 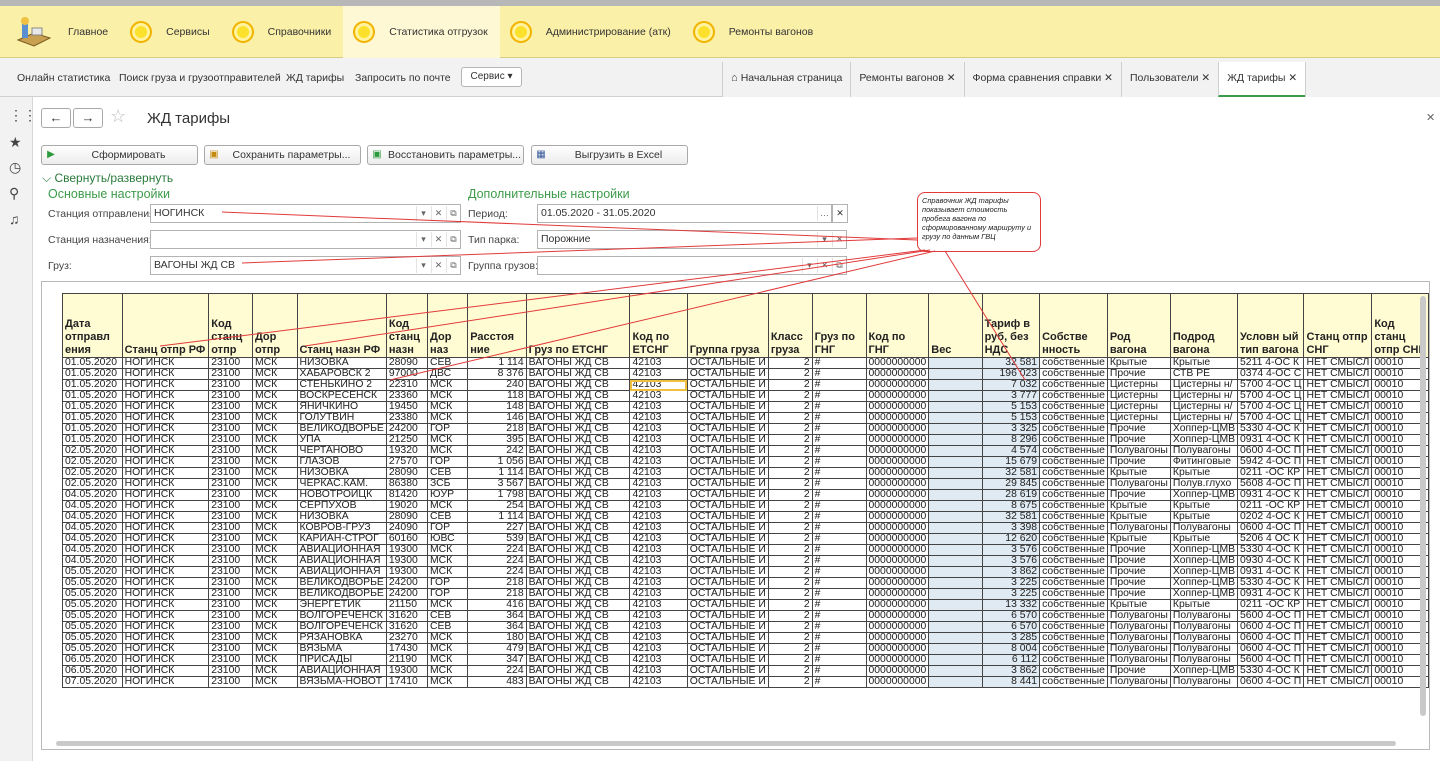 I want to click on dropdown-icon: ▾, so click(x=809, y=265).